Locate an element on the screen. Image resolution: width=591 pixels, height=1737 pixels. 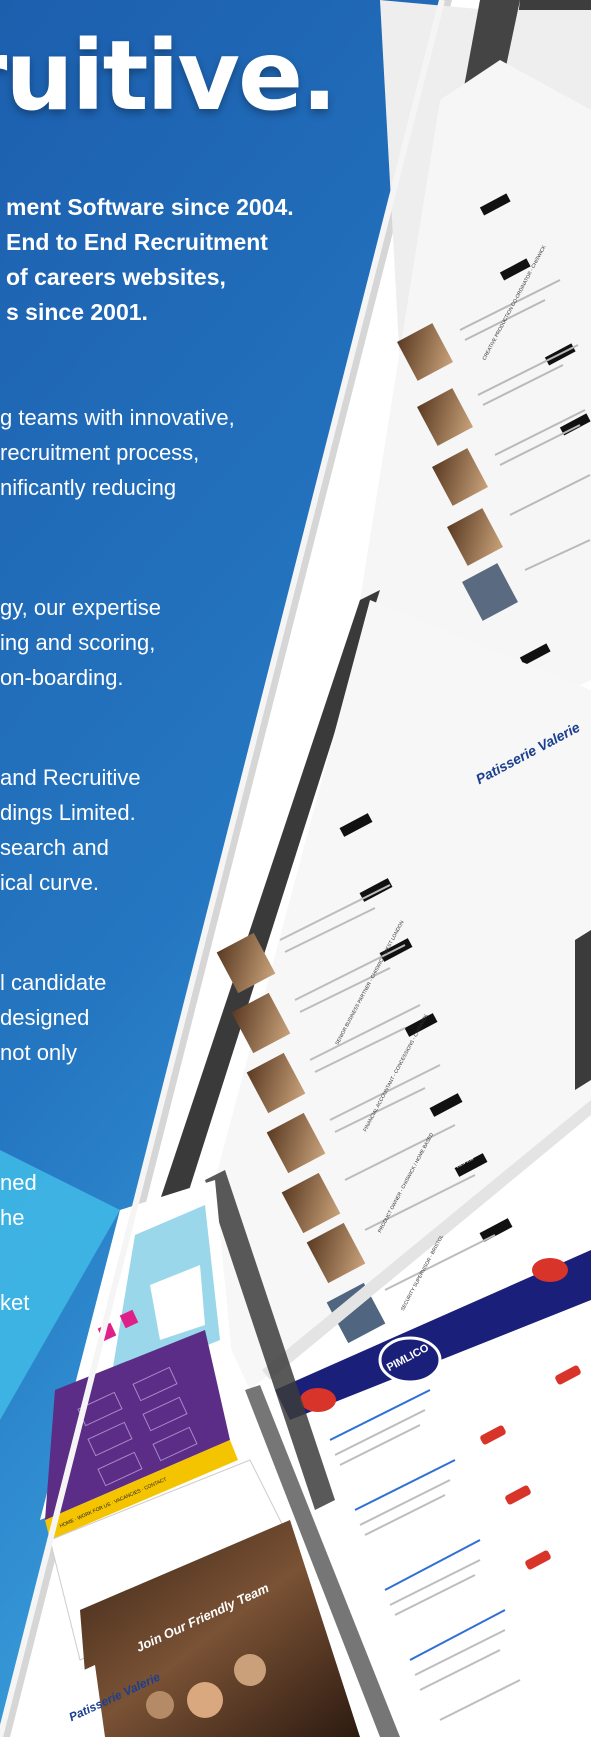
intro-line-4: s since 2001. is located at coordinates (77, 312).